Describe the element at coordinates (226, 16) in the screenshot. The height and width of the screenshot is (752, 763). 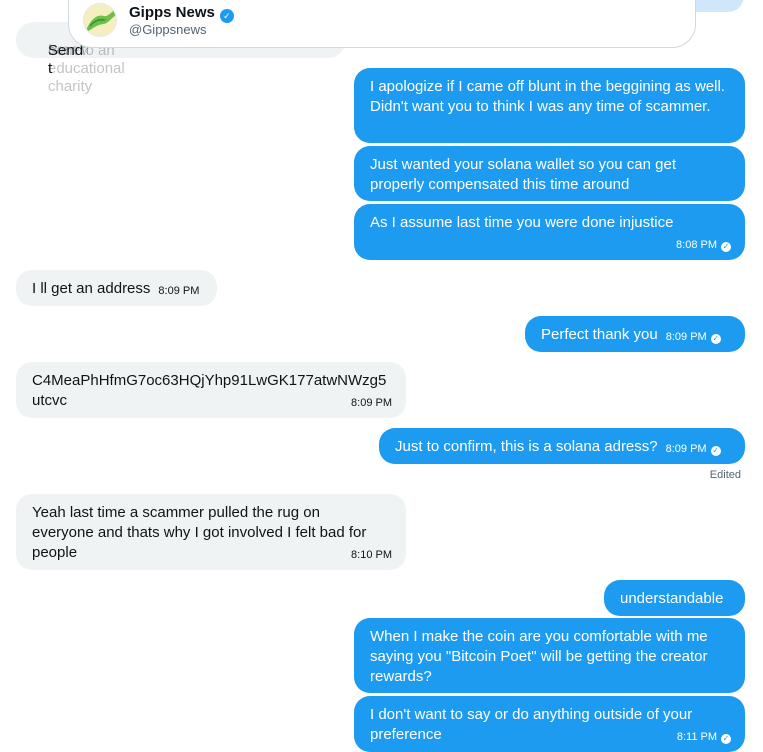
I see `verified-badge-icon: ✓` at that location.